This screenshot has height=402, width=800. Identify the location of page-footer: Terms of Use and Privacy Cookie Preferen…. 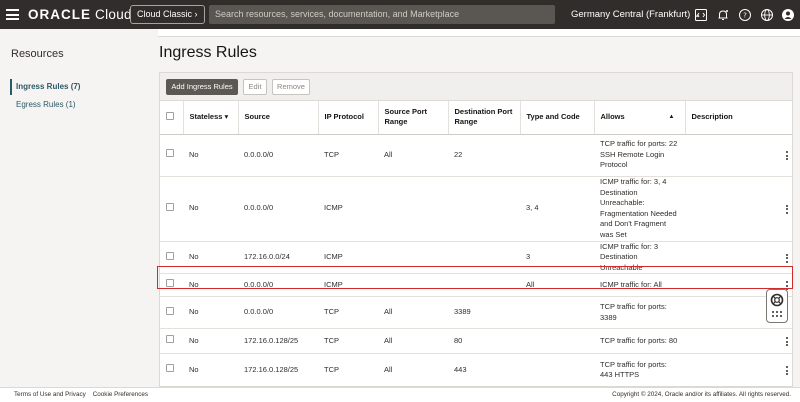
(400, 394).